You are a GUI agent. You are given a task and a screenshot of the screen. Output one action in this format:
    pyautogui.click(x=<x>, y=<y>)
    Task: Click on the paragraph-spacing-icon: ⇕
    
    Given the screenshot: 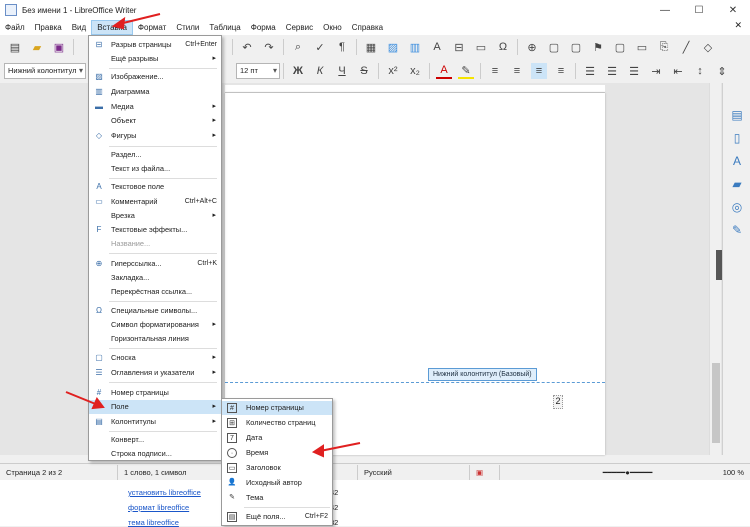 What is the action you would take?
    pyautogui.click(x=722, y=71)
    